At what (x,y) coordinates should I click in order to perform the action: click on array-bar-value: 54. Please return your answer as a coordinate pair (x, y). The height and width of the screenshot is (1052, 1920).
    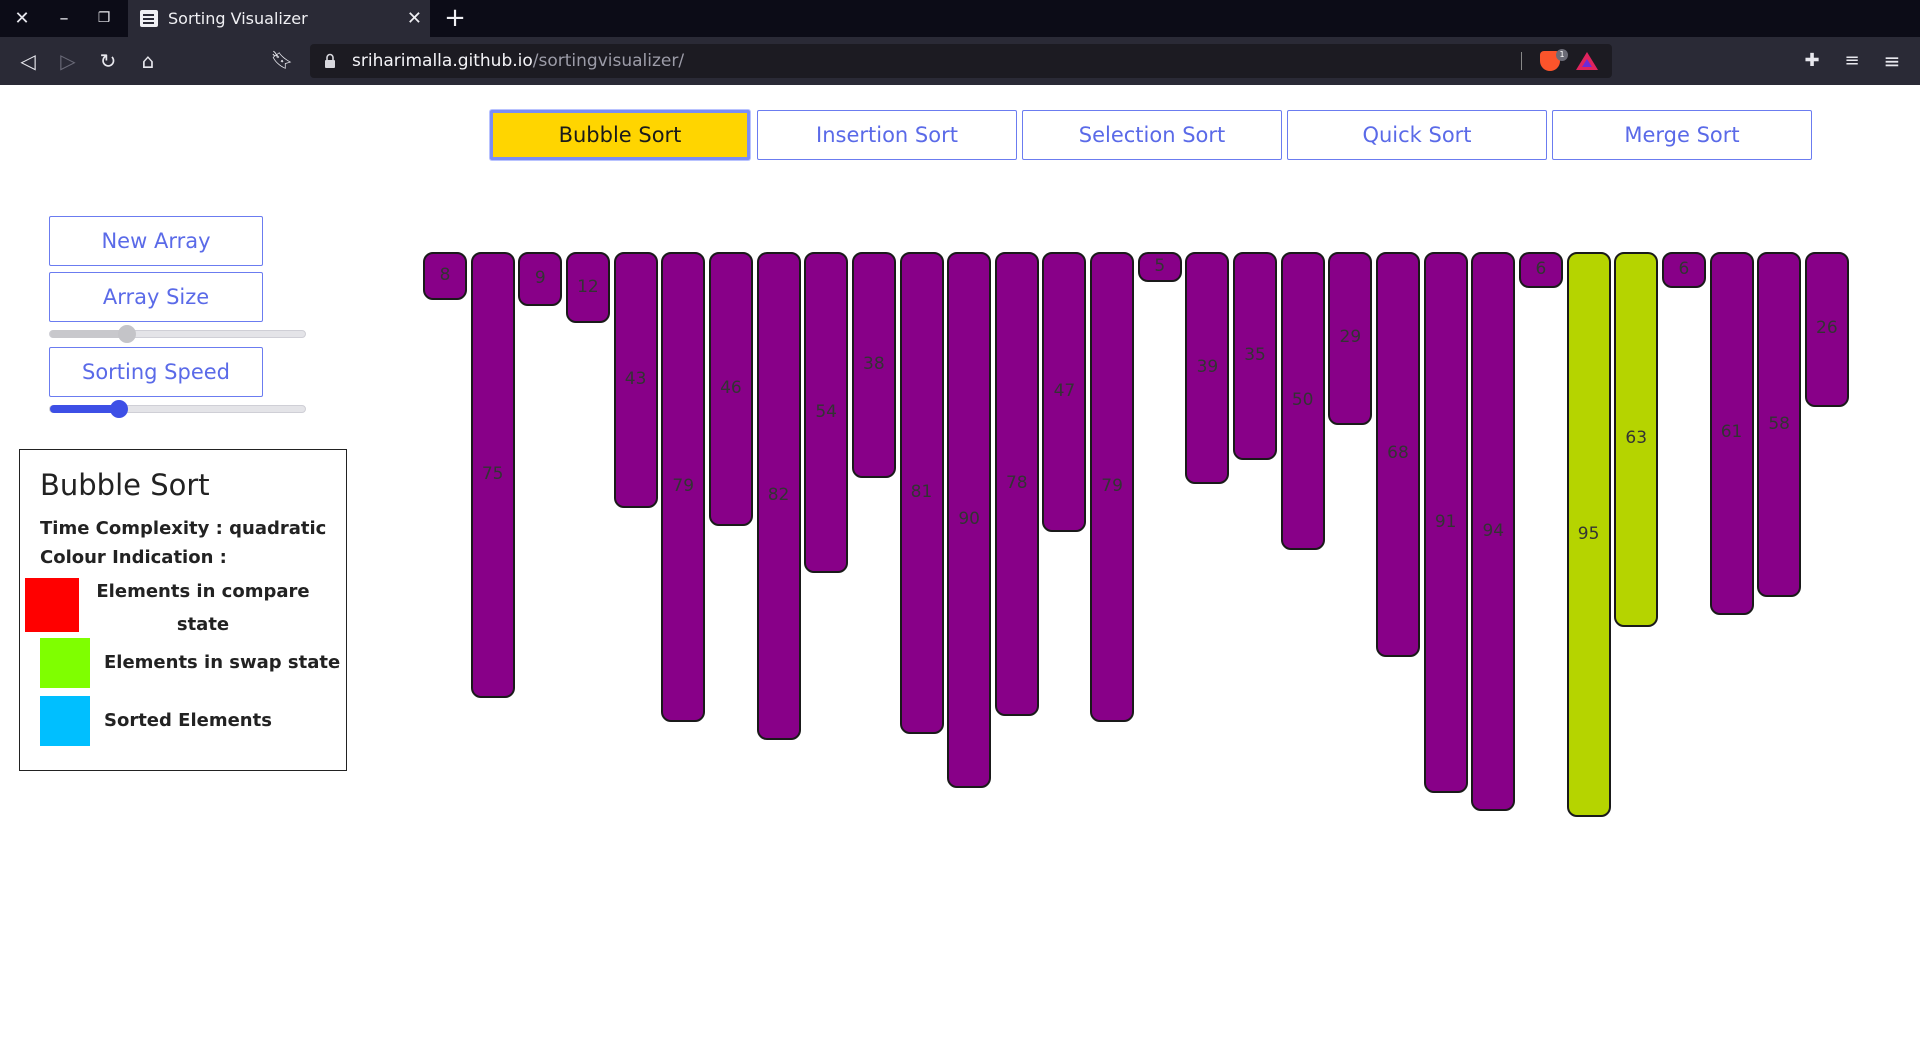
    Looking at the image, I should click on (826, 411).